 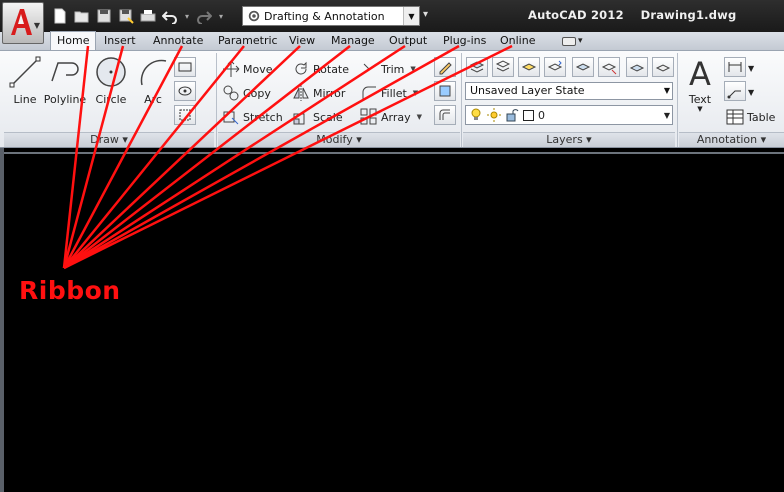 What do you see at coordinates (425, 14) in the screenshot?
I see `customize-qat-icon: ▾` at bounding box center [425, 14].